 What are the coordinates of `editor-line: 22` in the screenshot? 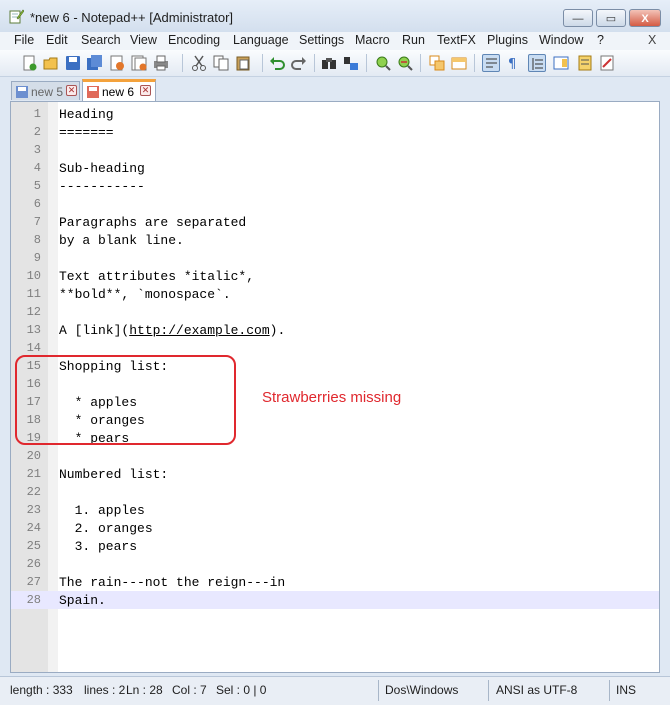 It's located at (335, 492).